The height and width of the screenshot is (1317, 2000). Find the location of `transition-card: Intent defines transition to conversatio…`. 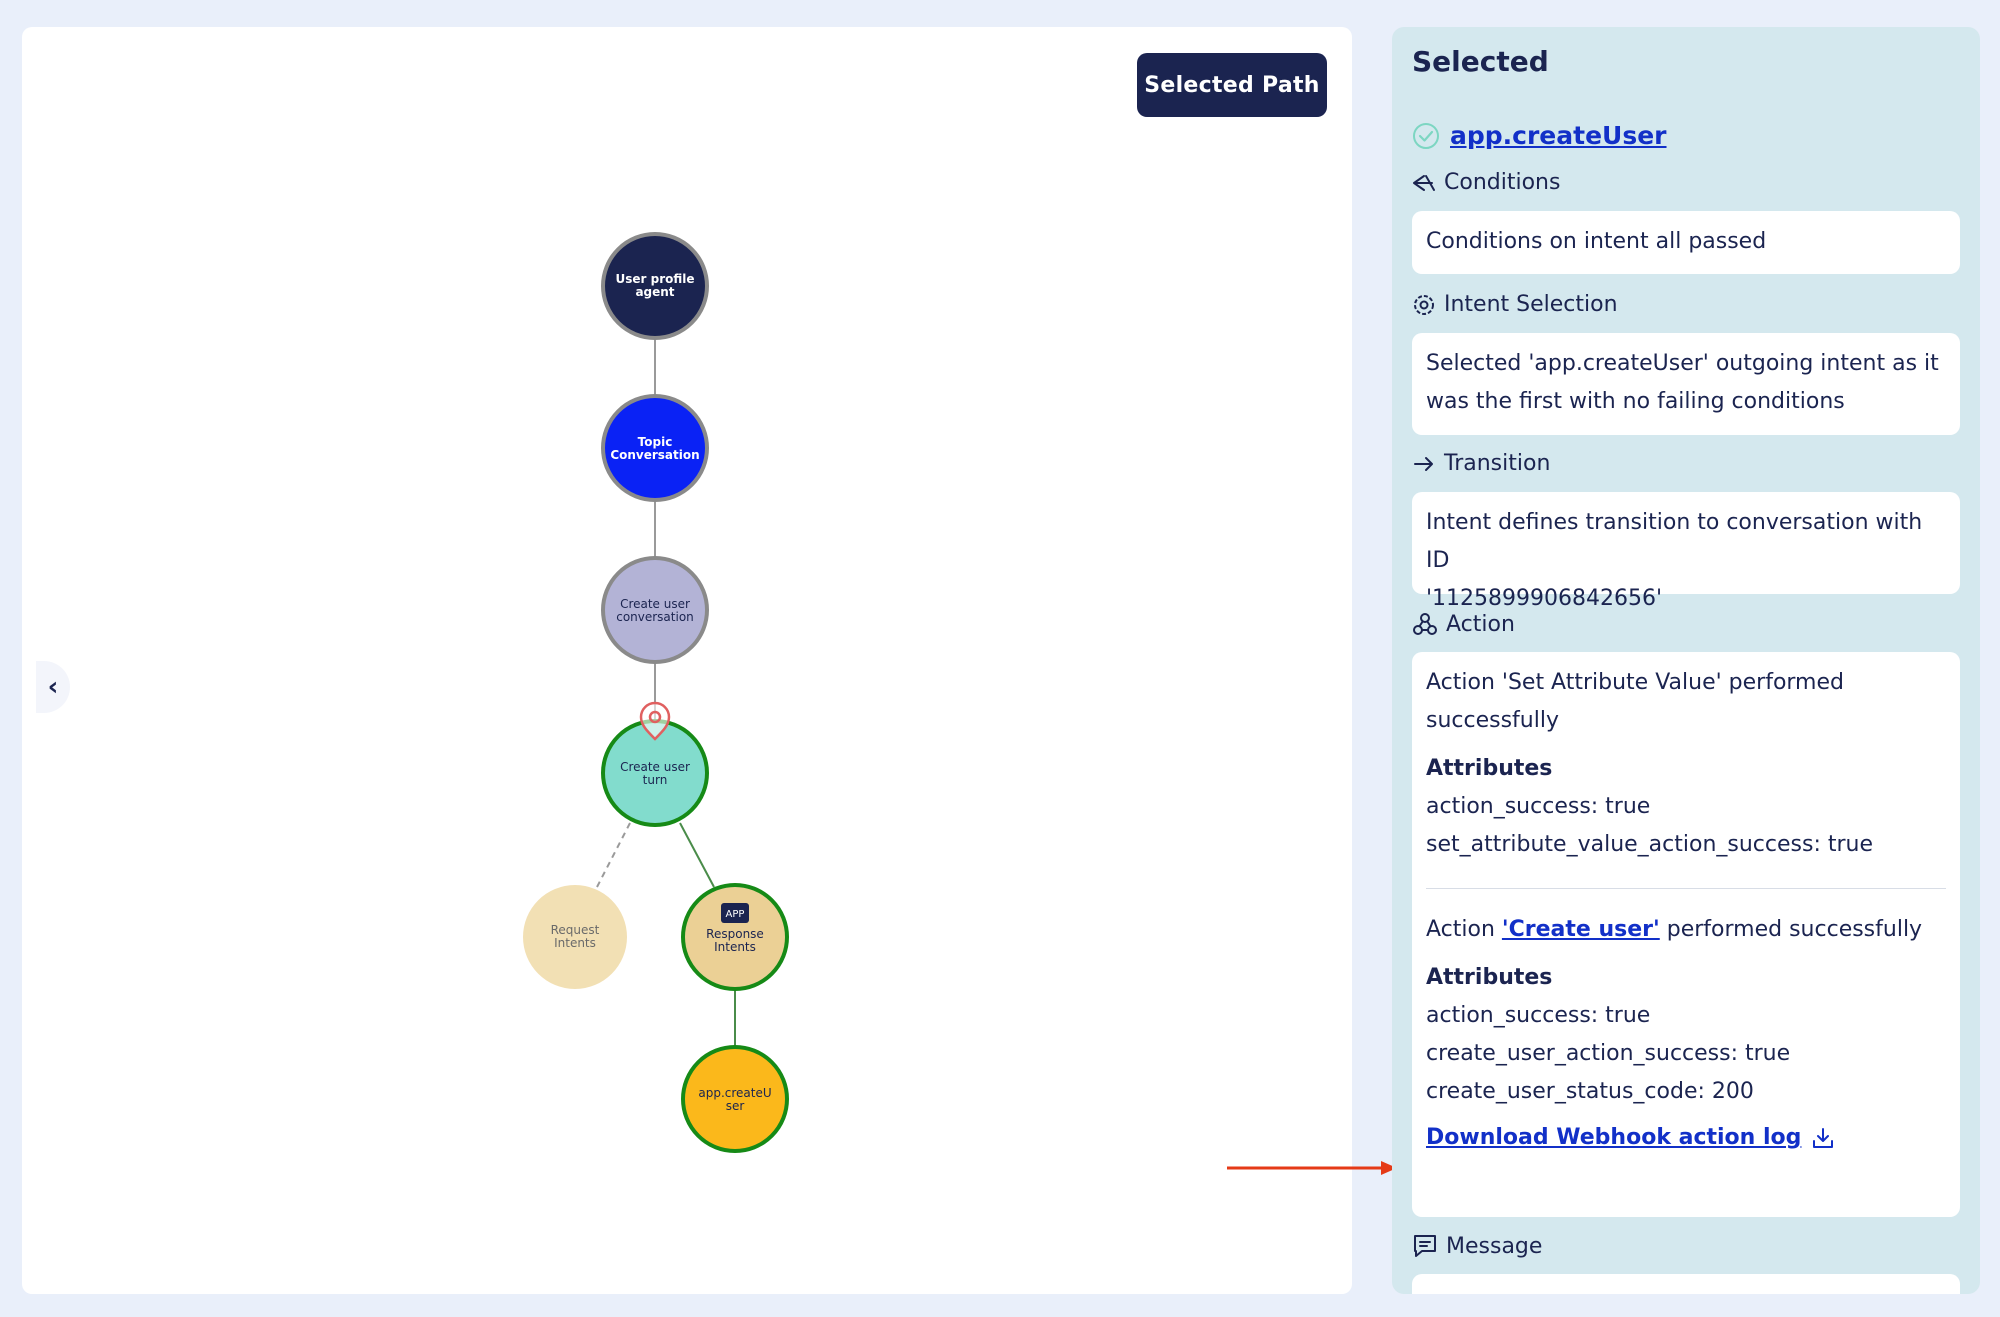

transition-card: Intent defines transition to conversatio… is located at coordinates (1686, 551).